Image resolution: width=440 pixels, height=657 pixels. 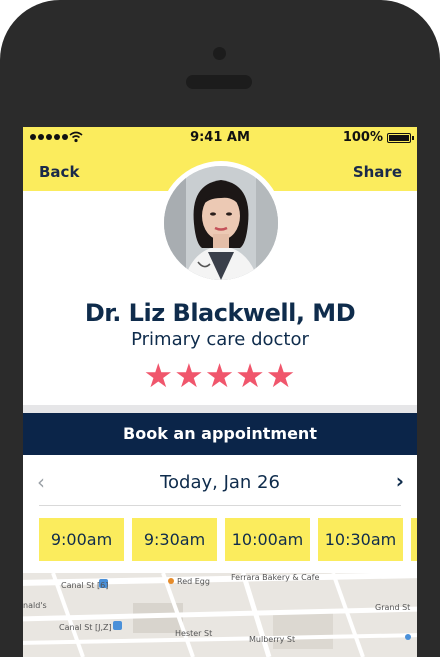 I want to click on time-slot: 9:00am, so click(x=81, y=539).